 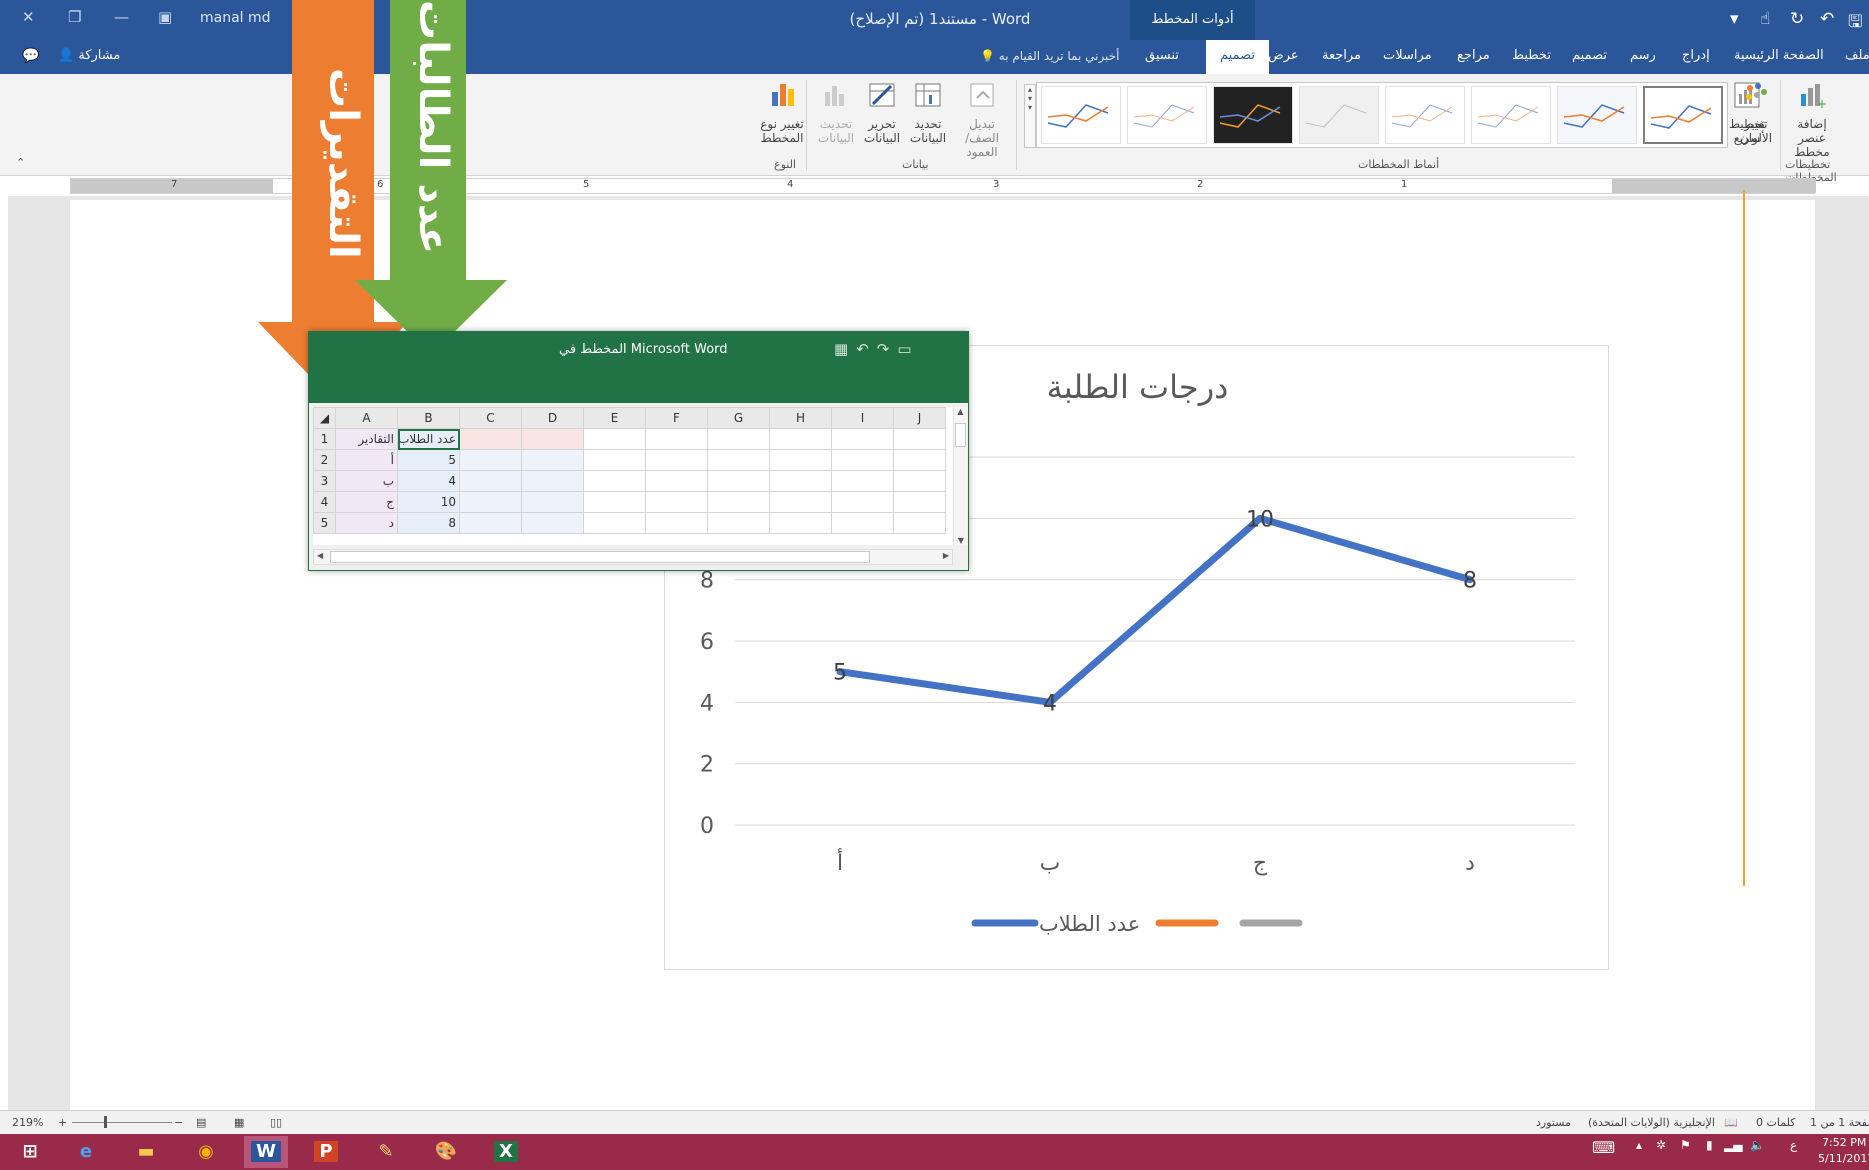 What do you see at coordinates (1734, 19) in the screenshot?
I see `customize-qat-icon: ▾` at bounding box center [1734, 19].